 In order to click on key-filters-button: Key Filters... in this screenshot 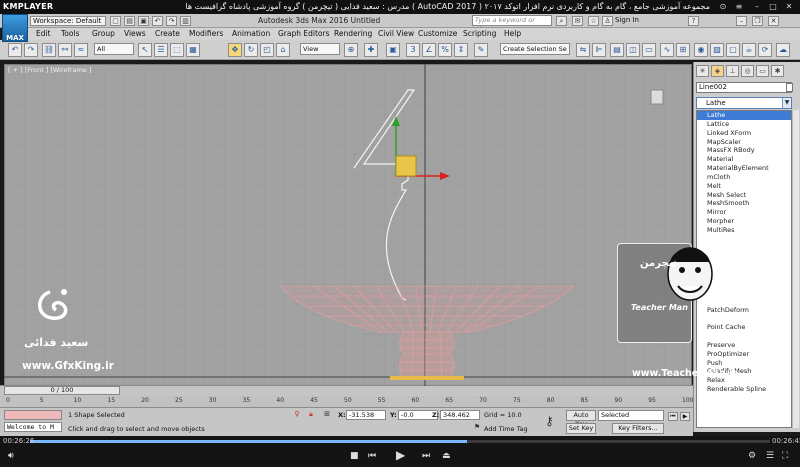, I will do `click(638, 428)`.